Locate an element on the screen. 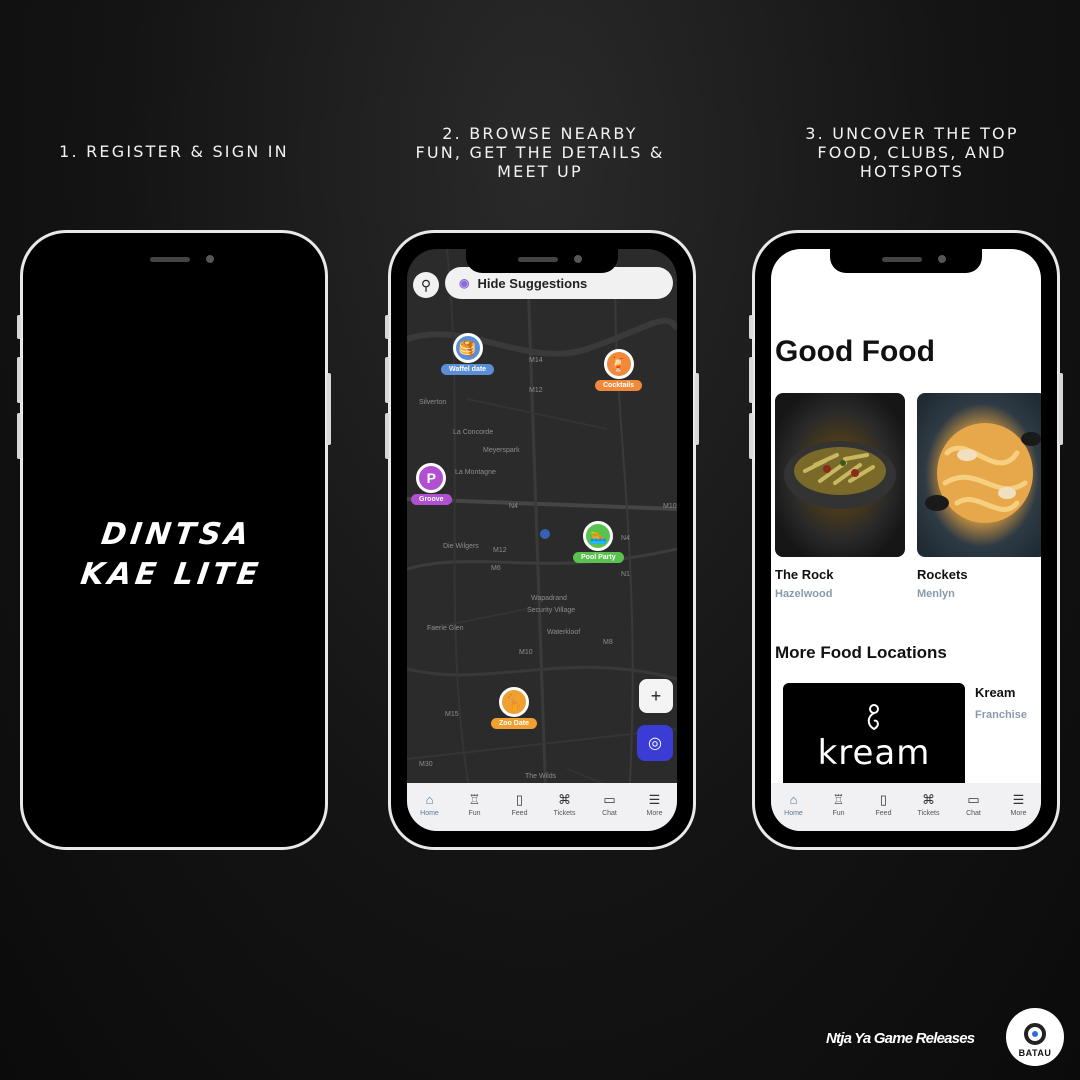 This screenshot has height=1080, width=1080. map-pin-waffel-date: 🥞 Waffel date is located at coordinates (468, 354).